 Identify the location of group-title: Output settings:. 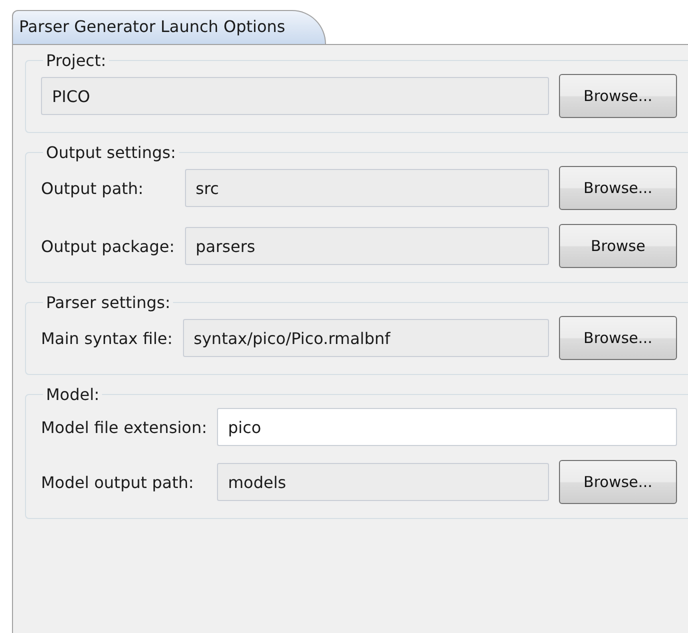
(111, 152).